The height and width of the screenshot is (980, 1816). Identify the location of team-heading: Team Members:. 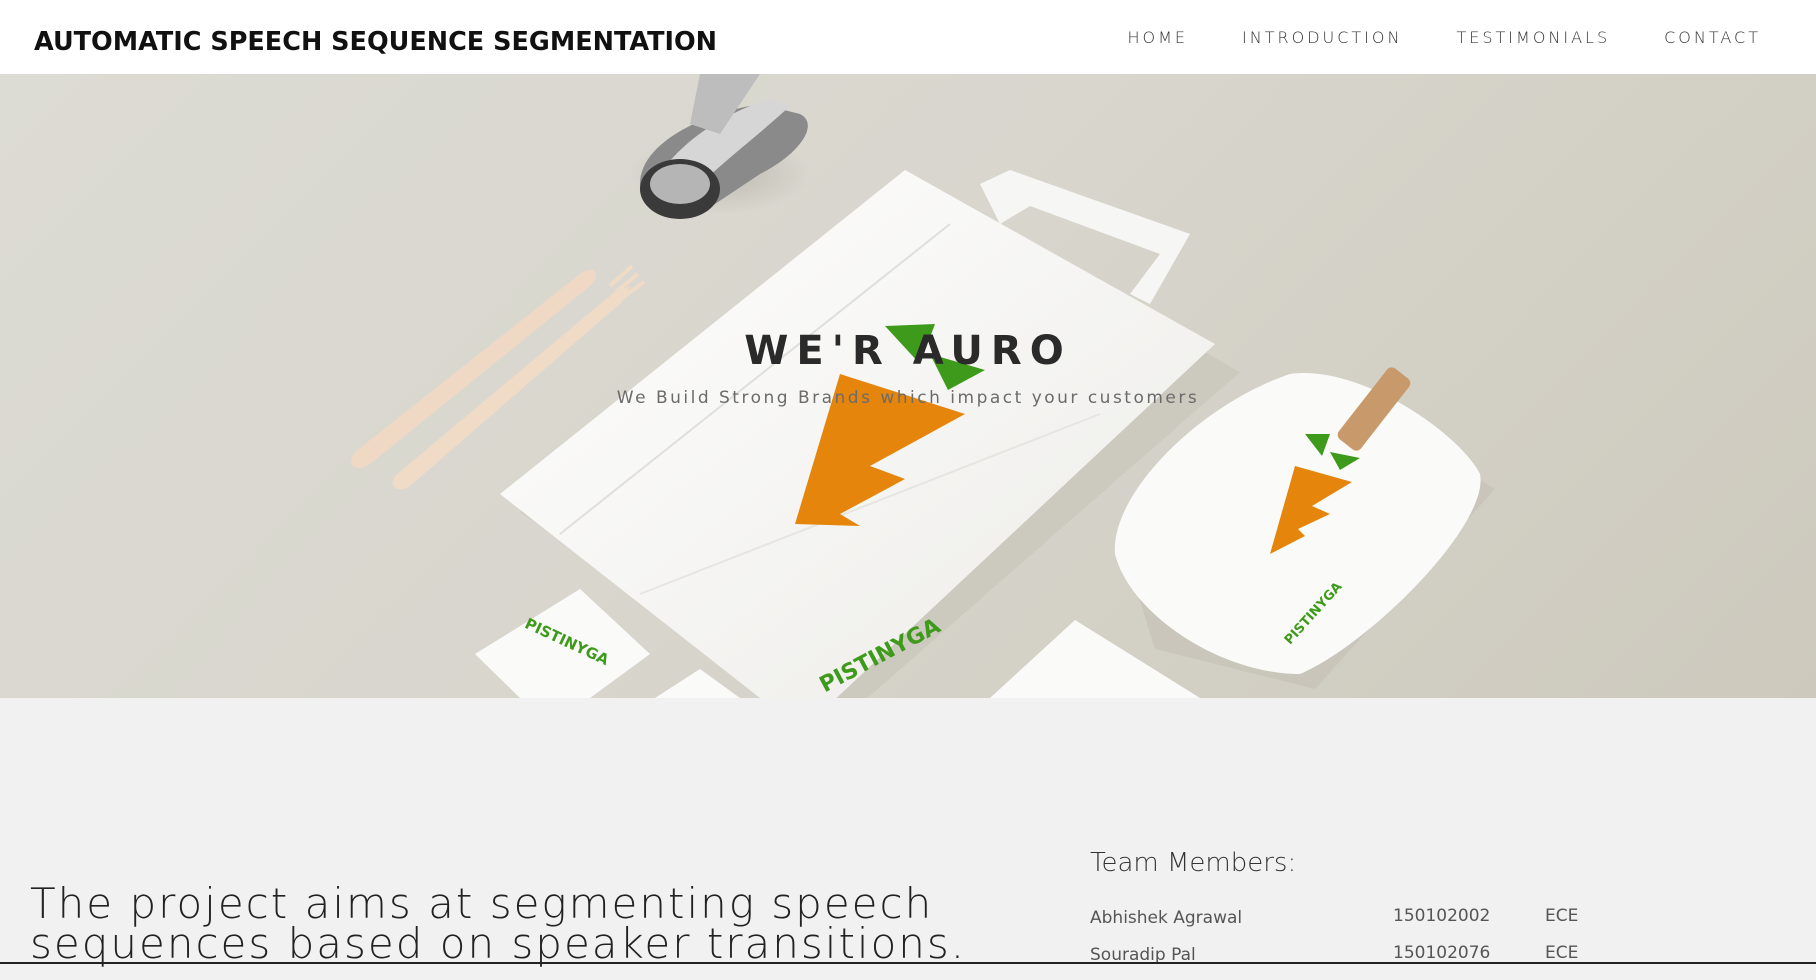
(1193, 863).